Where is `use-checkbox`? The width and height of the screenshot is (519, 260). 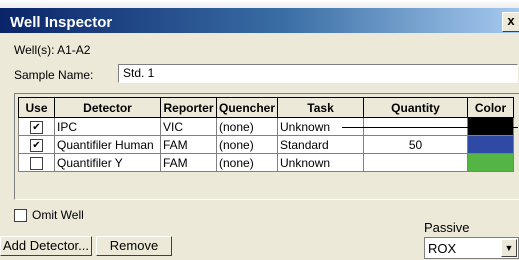 use-checkbox is located at coordinates (36, 163).